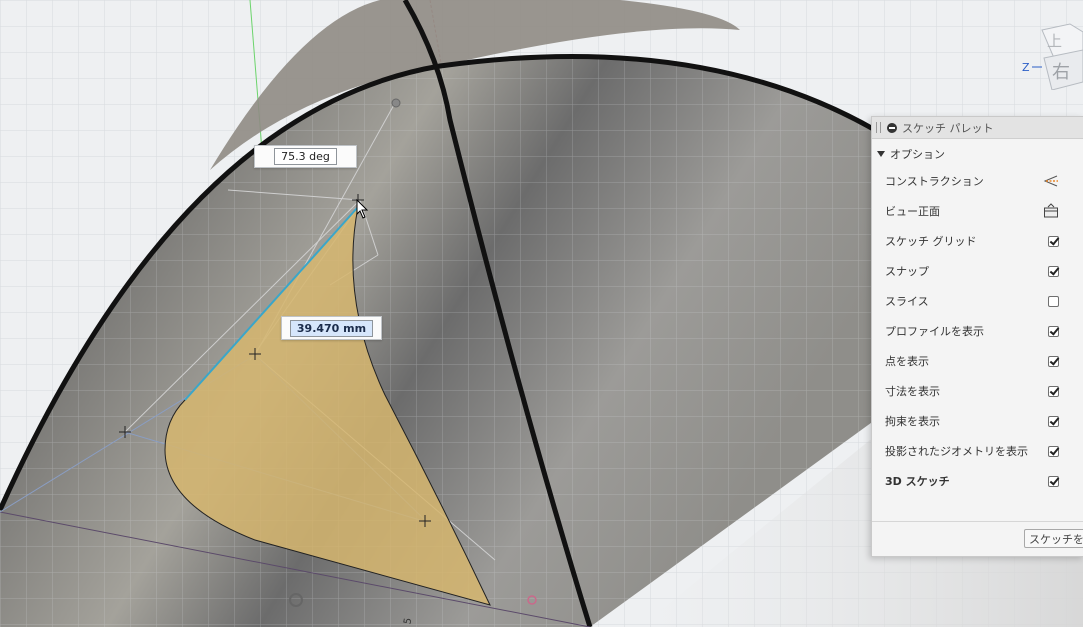  Describe the element at coordinates (1053, 481) in the screenshot. I see `3d-sketch-checkbox` at that location.